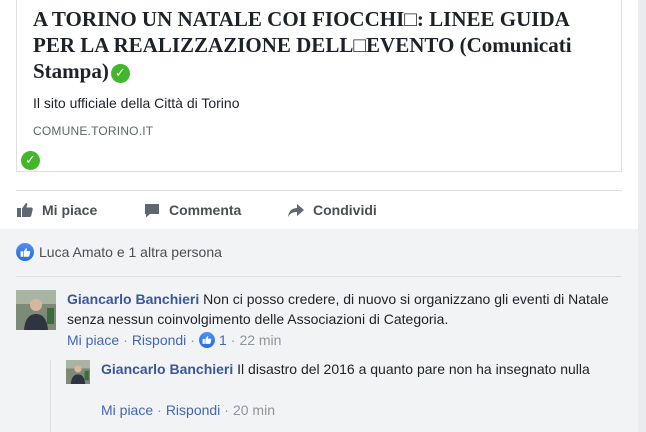 The image size is (646, 432). What do you see at coordinates (136, 103) in the screenshot?
I see `link-preview-description: Il sito ufficiale della Città di Torino` at bounding box center [136, 103].